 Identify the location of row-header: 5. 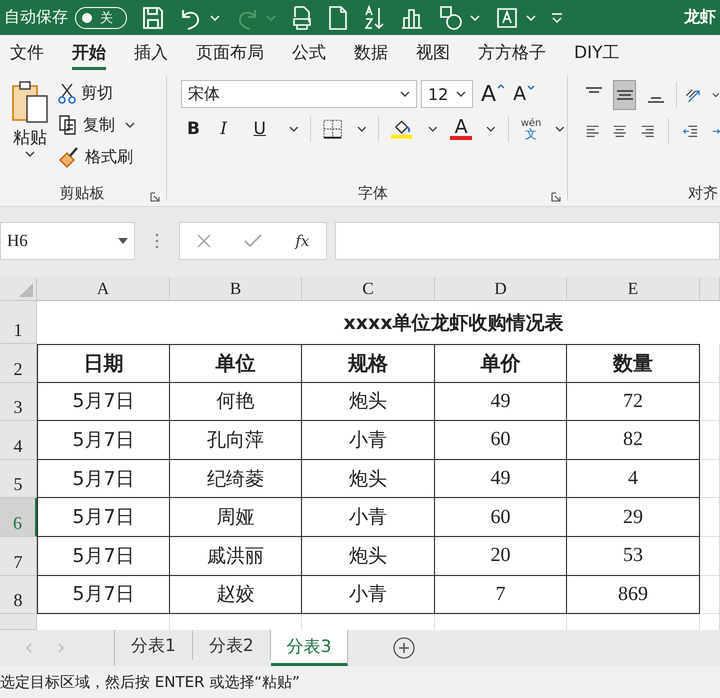
(18, 479).